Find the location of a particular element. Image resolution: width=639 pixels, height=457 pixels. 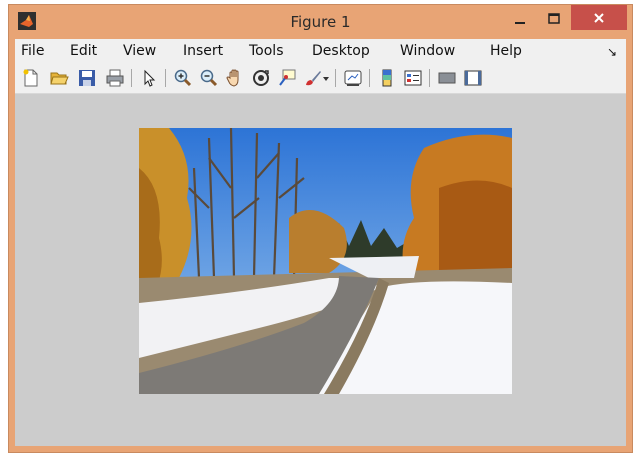

colorbar-icon is located at coordinates (387, 78).